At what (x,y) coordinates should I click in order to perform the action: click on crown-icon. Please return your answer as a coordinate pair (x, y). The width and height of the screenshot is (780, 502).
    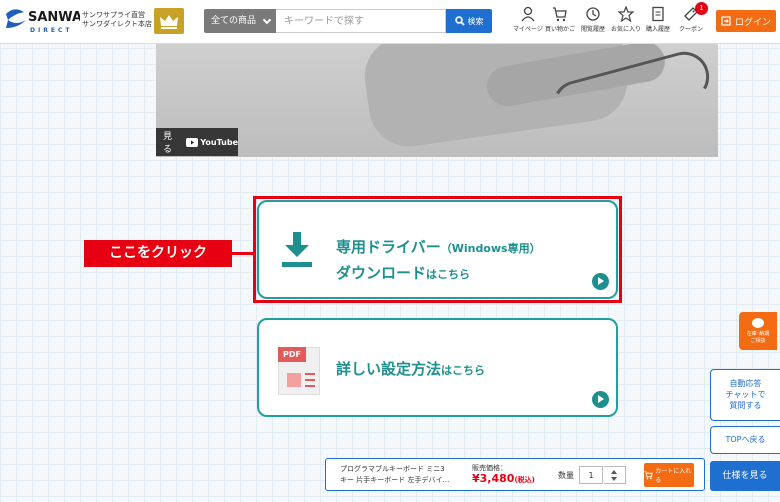
    Looking at the image, I should click on (169, 21).